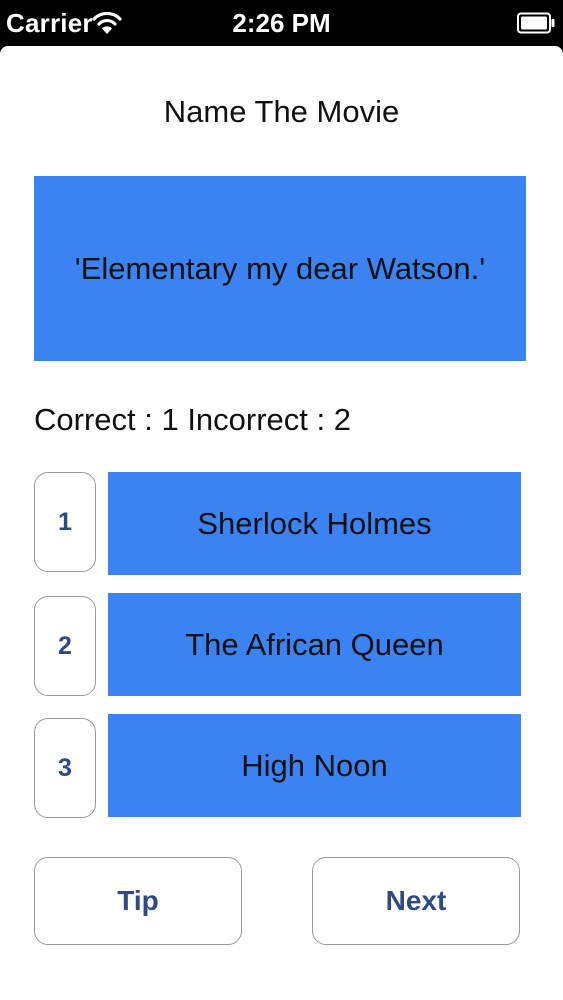 This screenshot has width=563, height=1000. What do you see at coordinates (65, 768) in the screenshot?
I see `choice-3-number-button: 3` at bounding box center [65, 768].